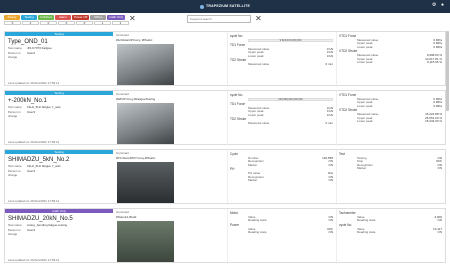  What do you see at coordinates (437, 105) in the screenshot?
I see `row-value: 0 MPa` at bounding box center [437, 105].